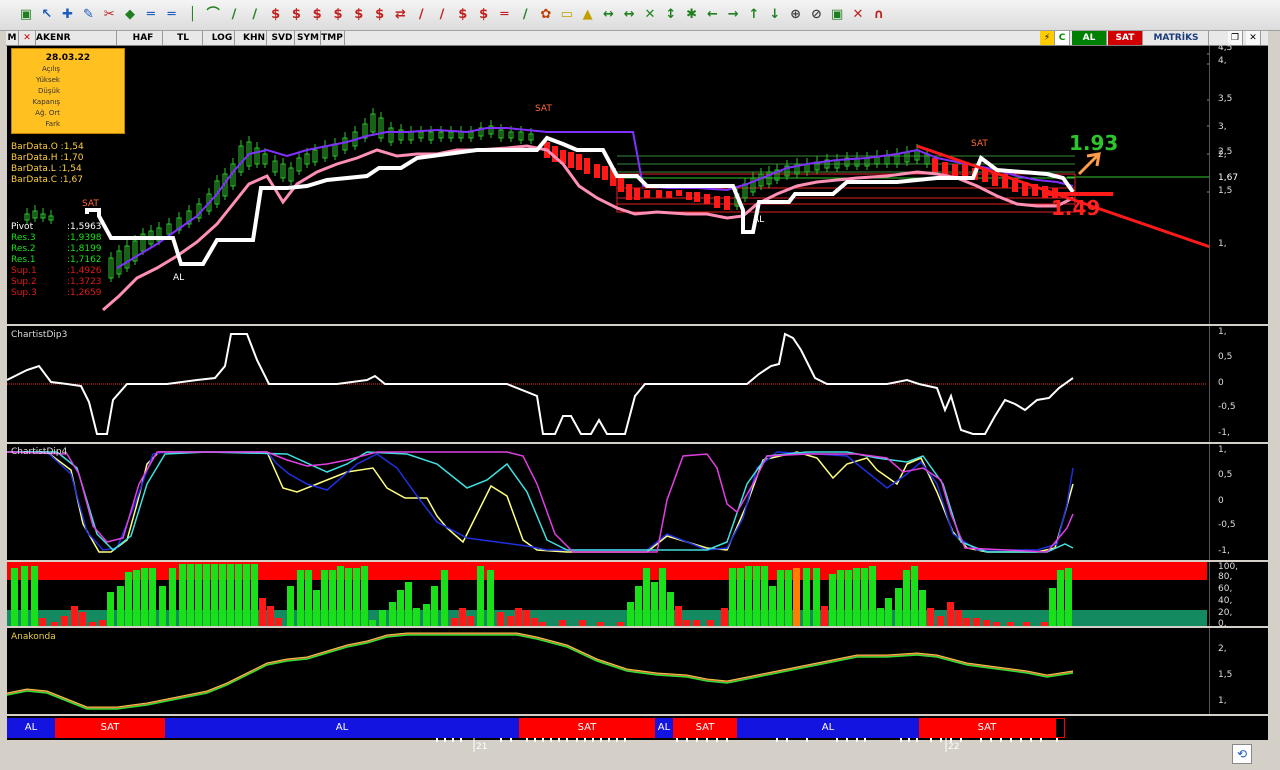 Image resolution: width=1280 pixels, height=770 pixels. What do you see at coordinates (84, 271) in the screenshot?
I see `pivot-value: :1,4926` at bounding box center [84, 271].